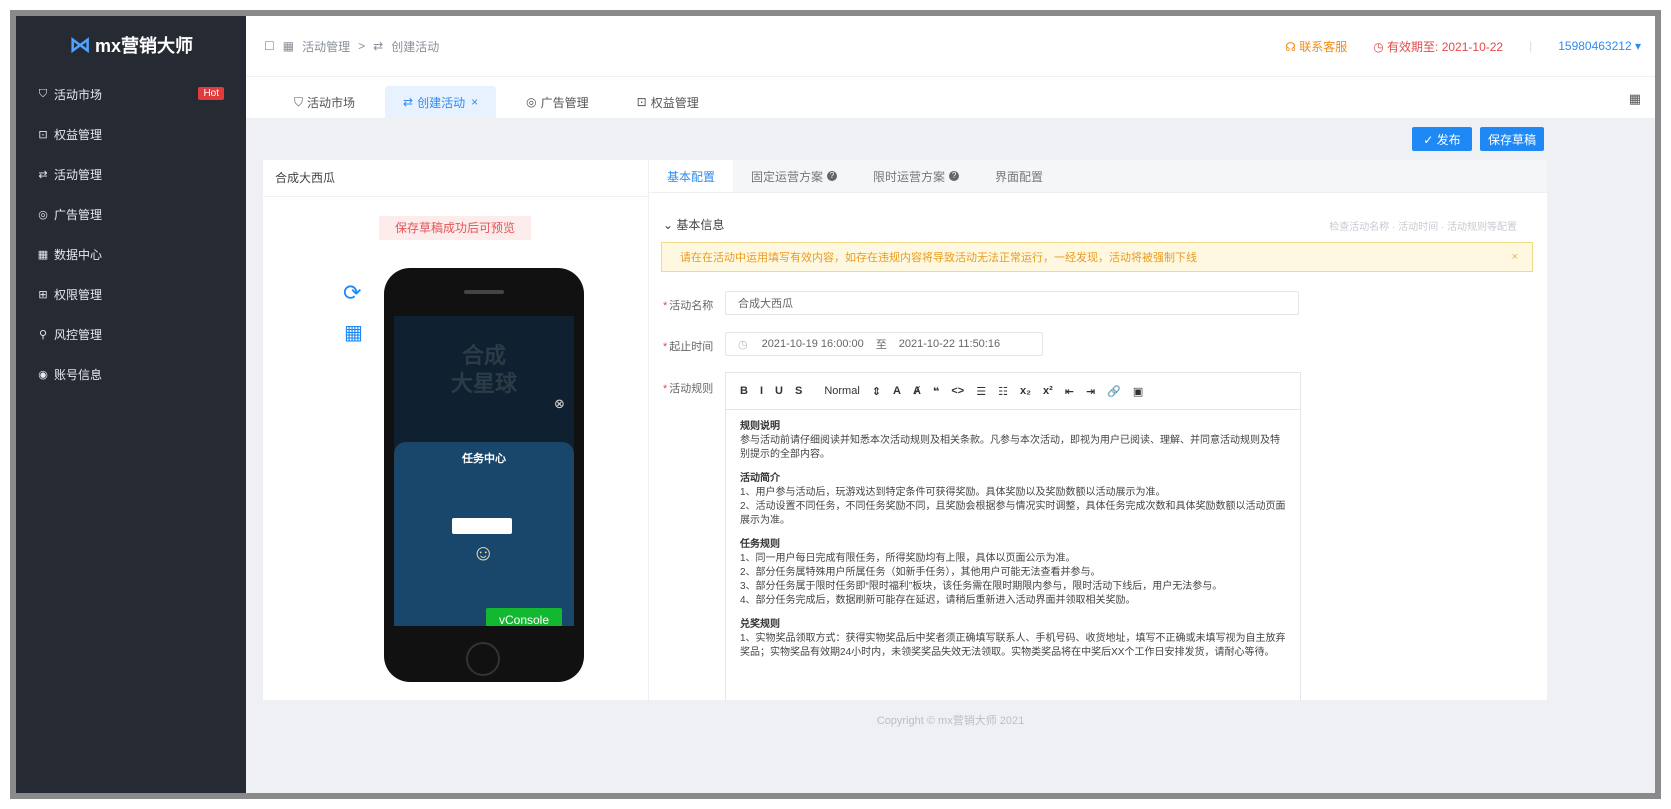  I want to click on page-tabs: ⛉ 活动市场 ⇄ 创建活动 × ◎ 广告管理 ⊡ 权益管理 ▦, so click(950, 97).